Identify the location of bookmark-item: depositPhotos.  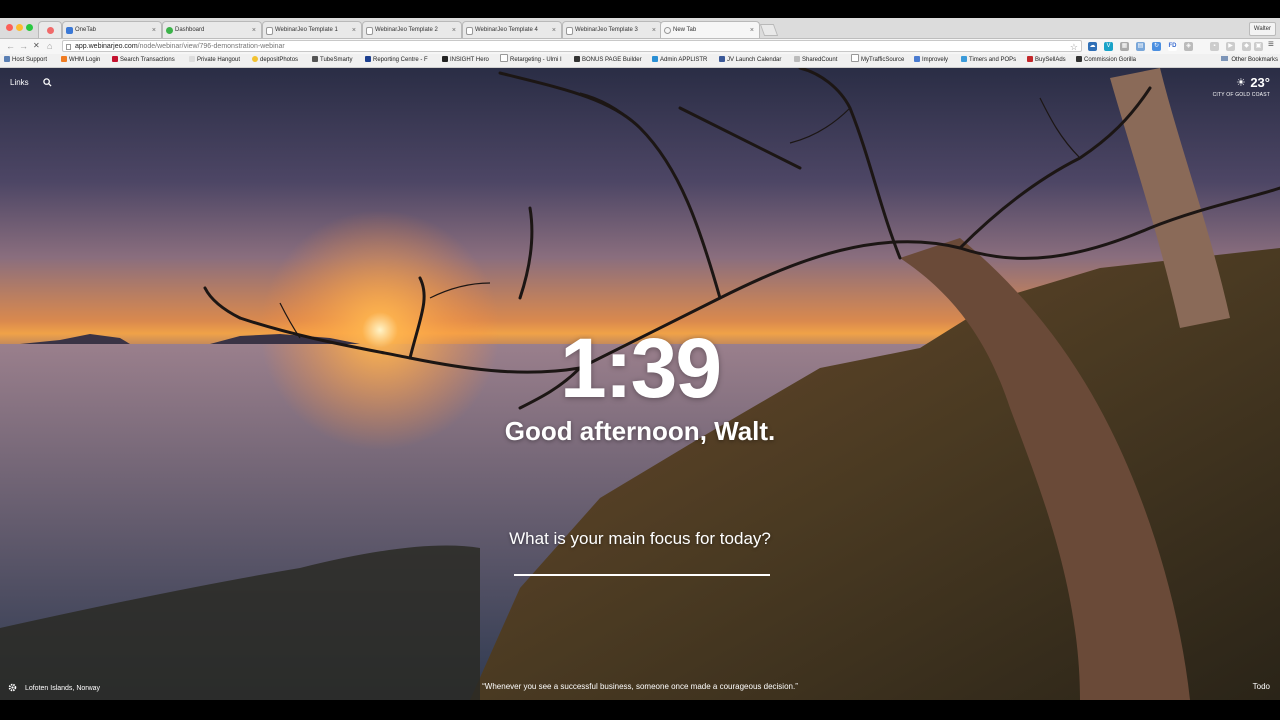
(275, 60).